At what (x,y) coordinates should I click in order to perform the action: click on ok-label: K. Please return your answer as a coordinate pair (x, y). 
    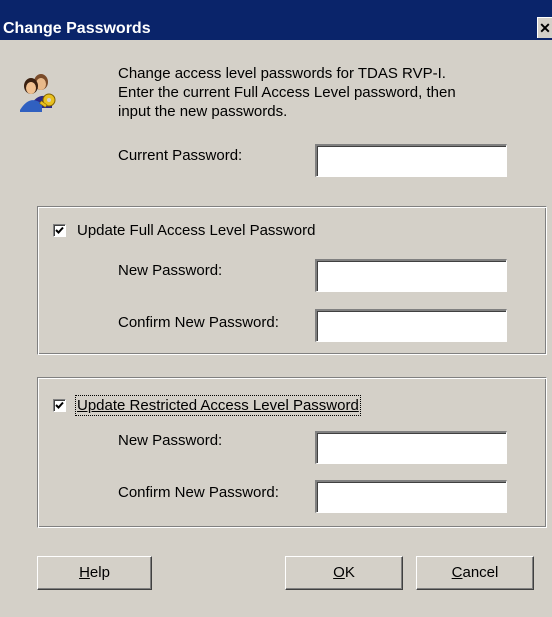
    Looking at the image, I should click on (349, 572).